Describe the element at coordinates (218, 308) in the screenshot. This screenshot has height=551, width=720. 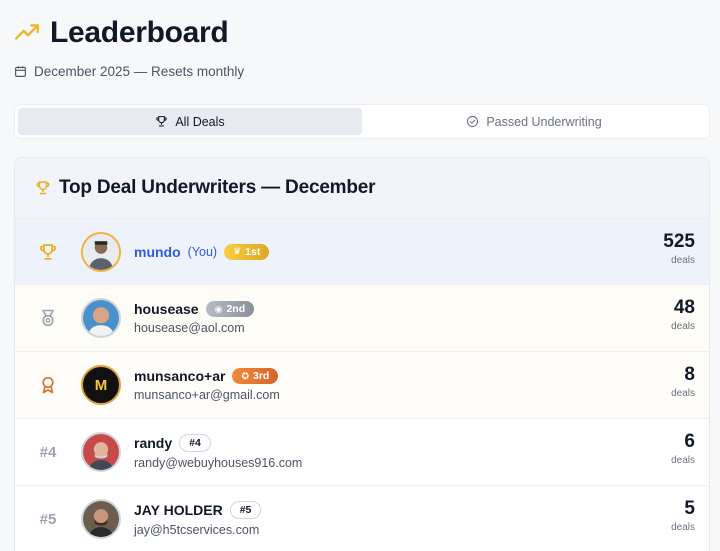
I see `medal-icon: ◉` at that location.